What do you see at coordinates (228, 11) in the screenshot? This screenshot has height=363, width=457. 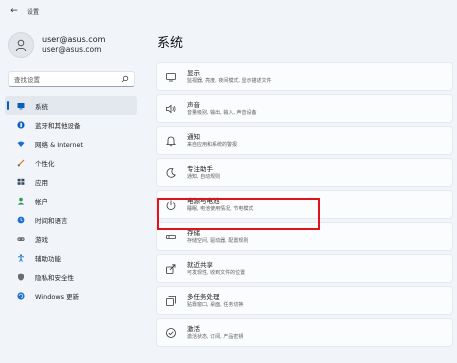 I see `title-bar: ← 设置` at bounding box center [228, 11].